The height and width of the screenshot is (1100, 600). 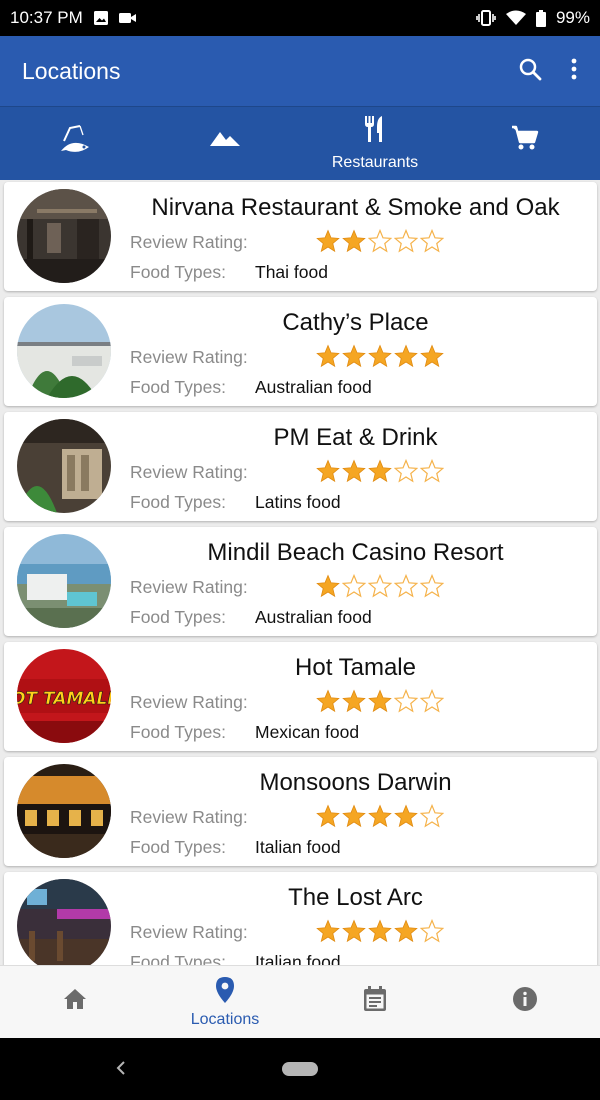 I want to click on calendar-icon, so click(x=375, y=1001).